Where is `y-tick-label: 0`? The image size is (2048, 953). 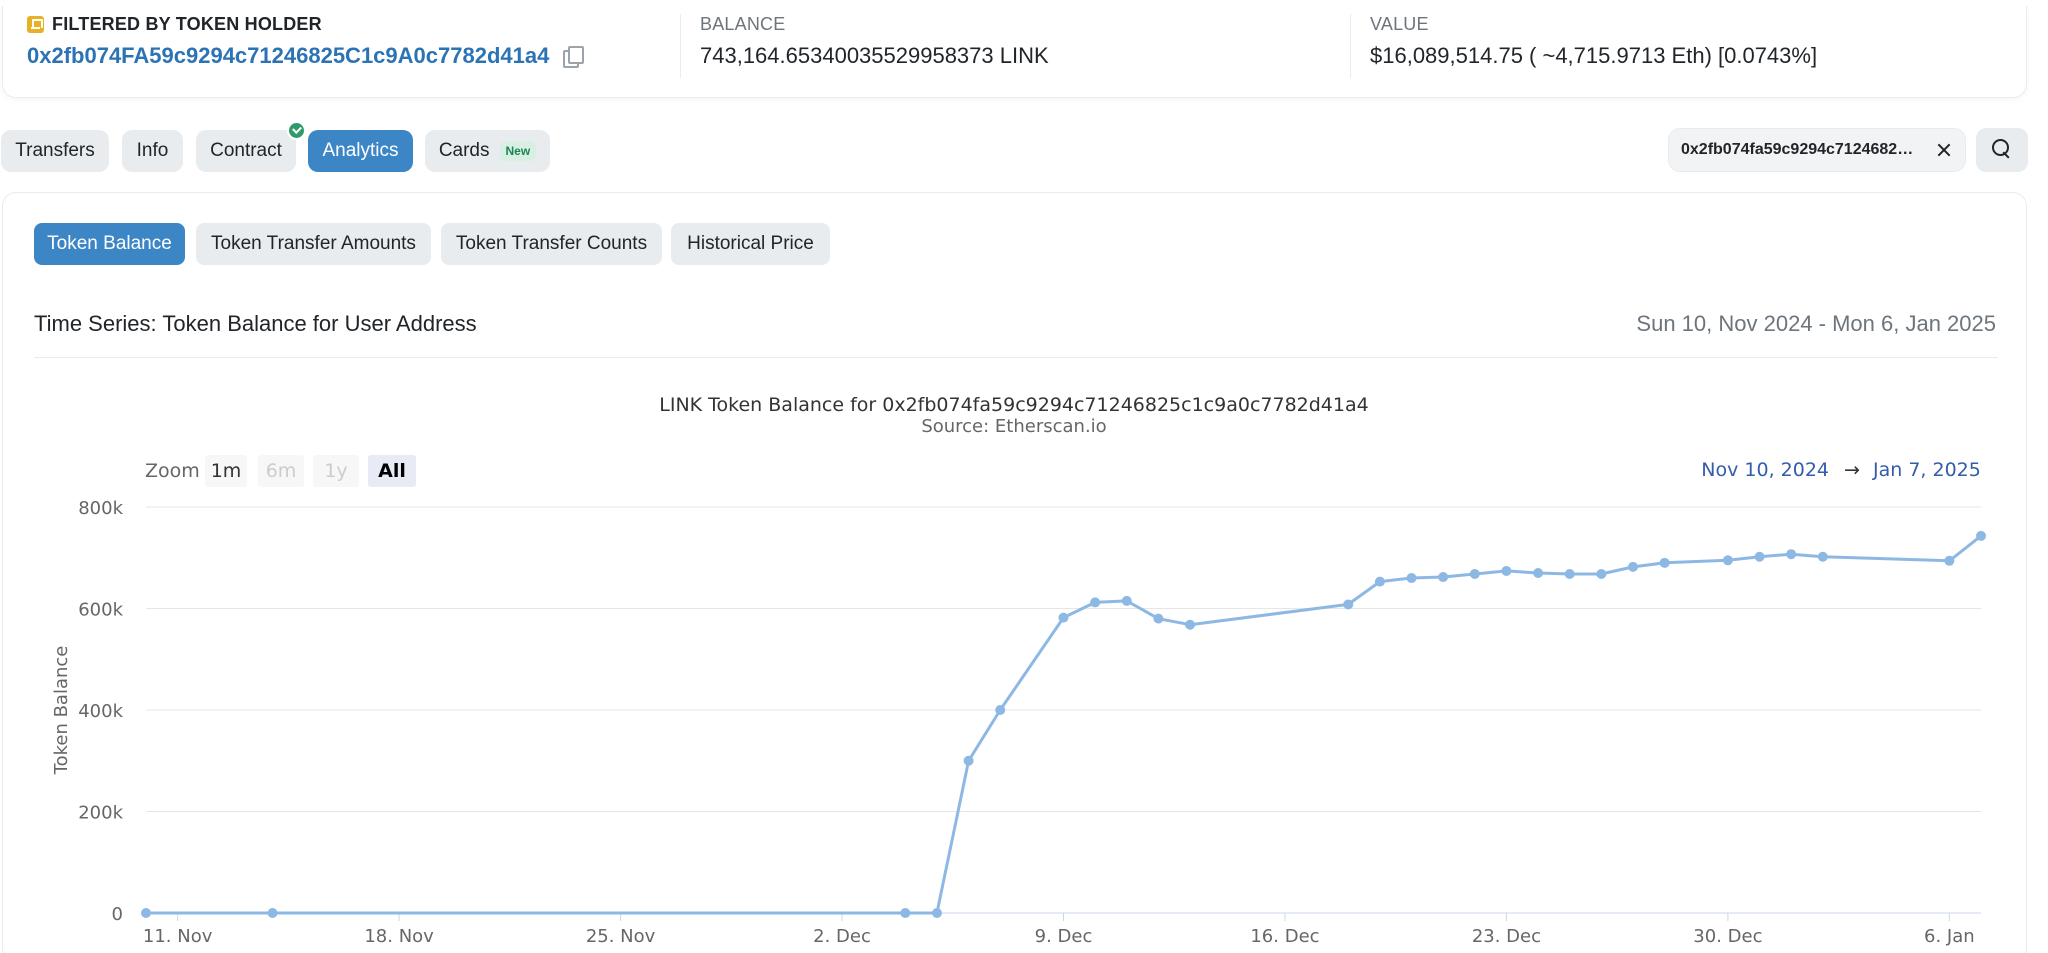 y-tick-label: 0 is located at coordinates (117, 914).